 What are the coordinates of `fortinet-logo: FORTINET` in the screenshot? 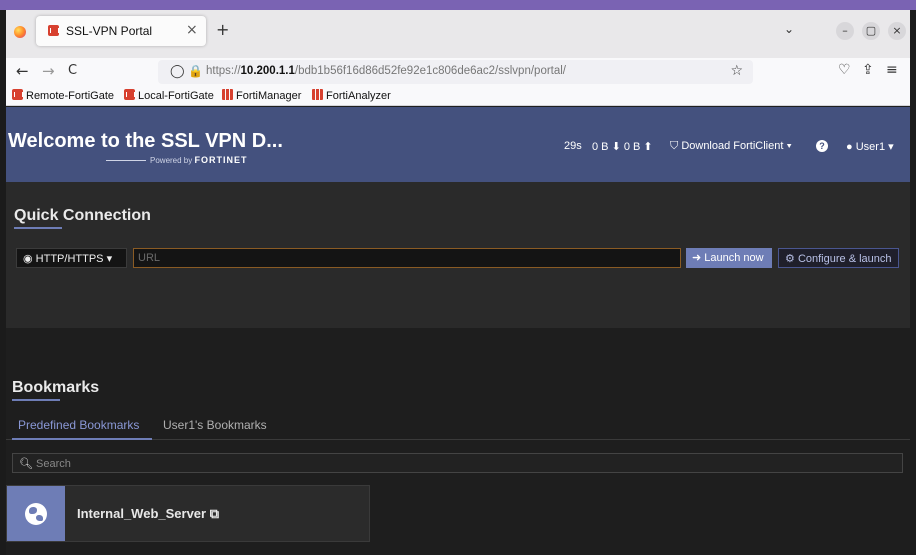 It's located at (221, 160).